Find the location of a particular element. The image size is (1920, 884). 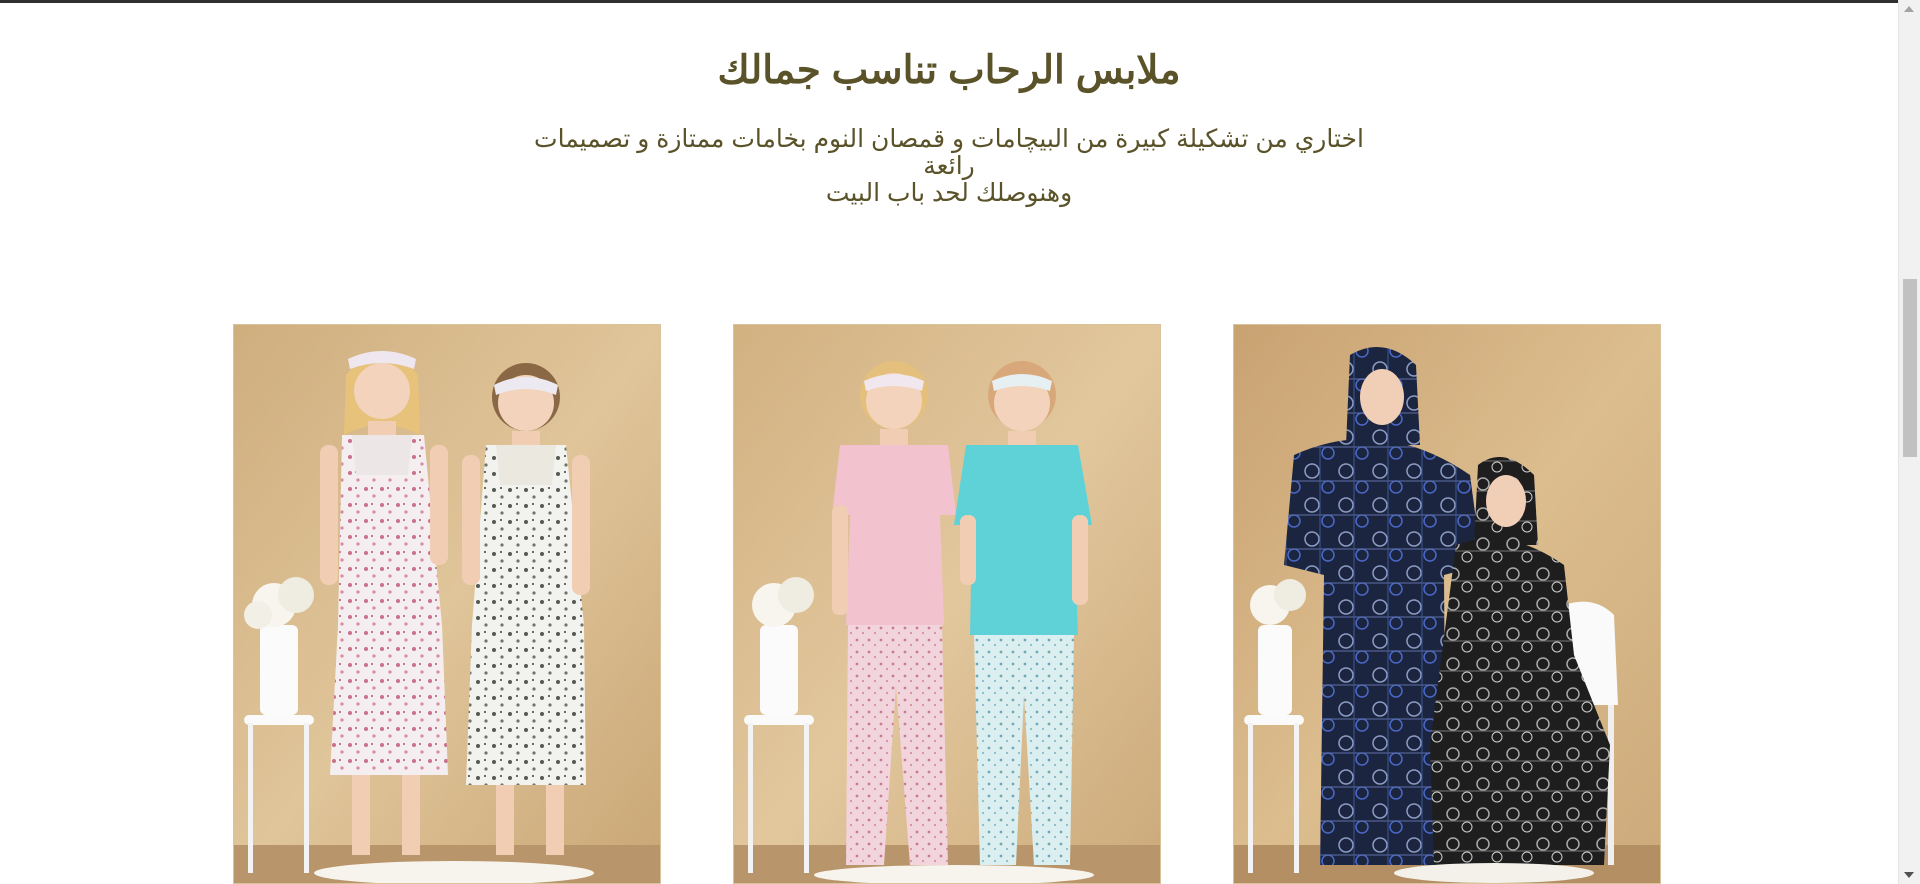

vertical-scrollbar is located at coordinates (1909, 442).